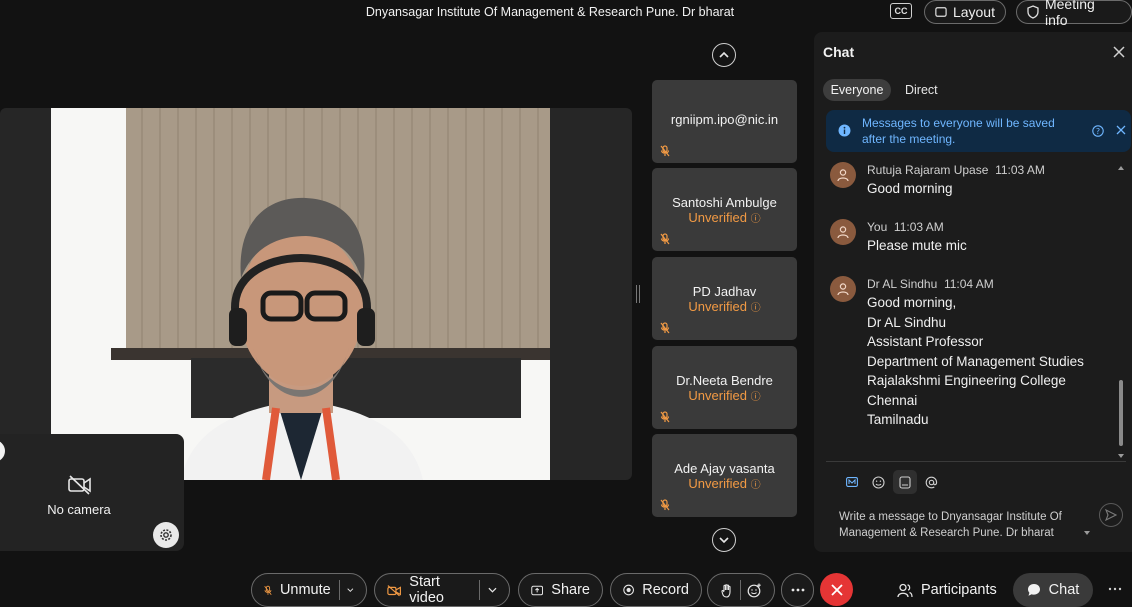 This screenshot has width=1132, height=607. Describe the element at coordinates (921, 90) in the screenshot. I see `tab-direct: Direct` at that location.